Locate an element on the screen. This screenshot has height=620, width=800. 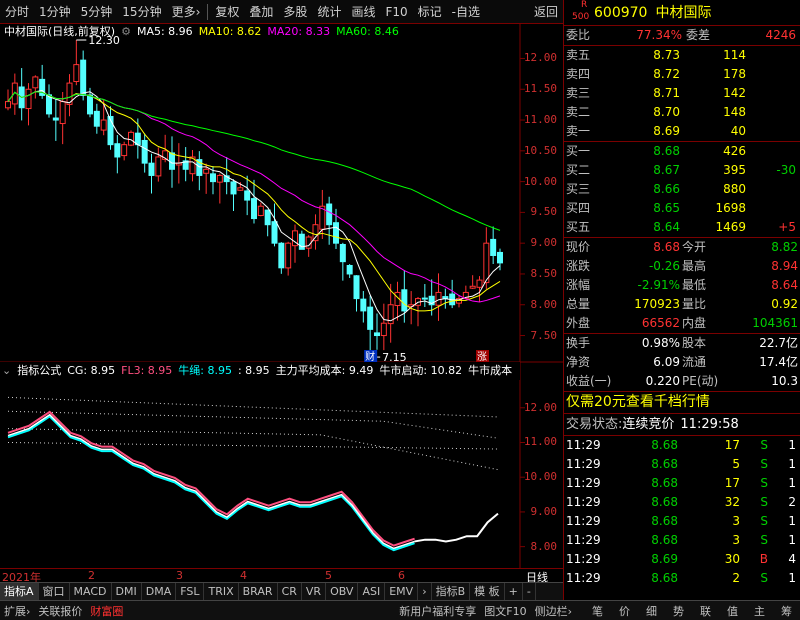
sell-label: 卖二 is located at coordinates (578, 112).